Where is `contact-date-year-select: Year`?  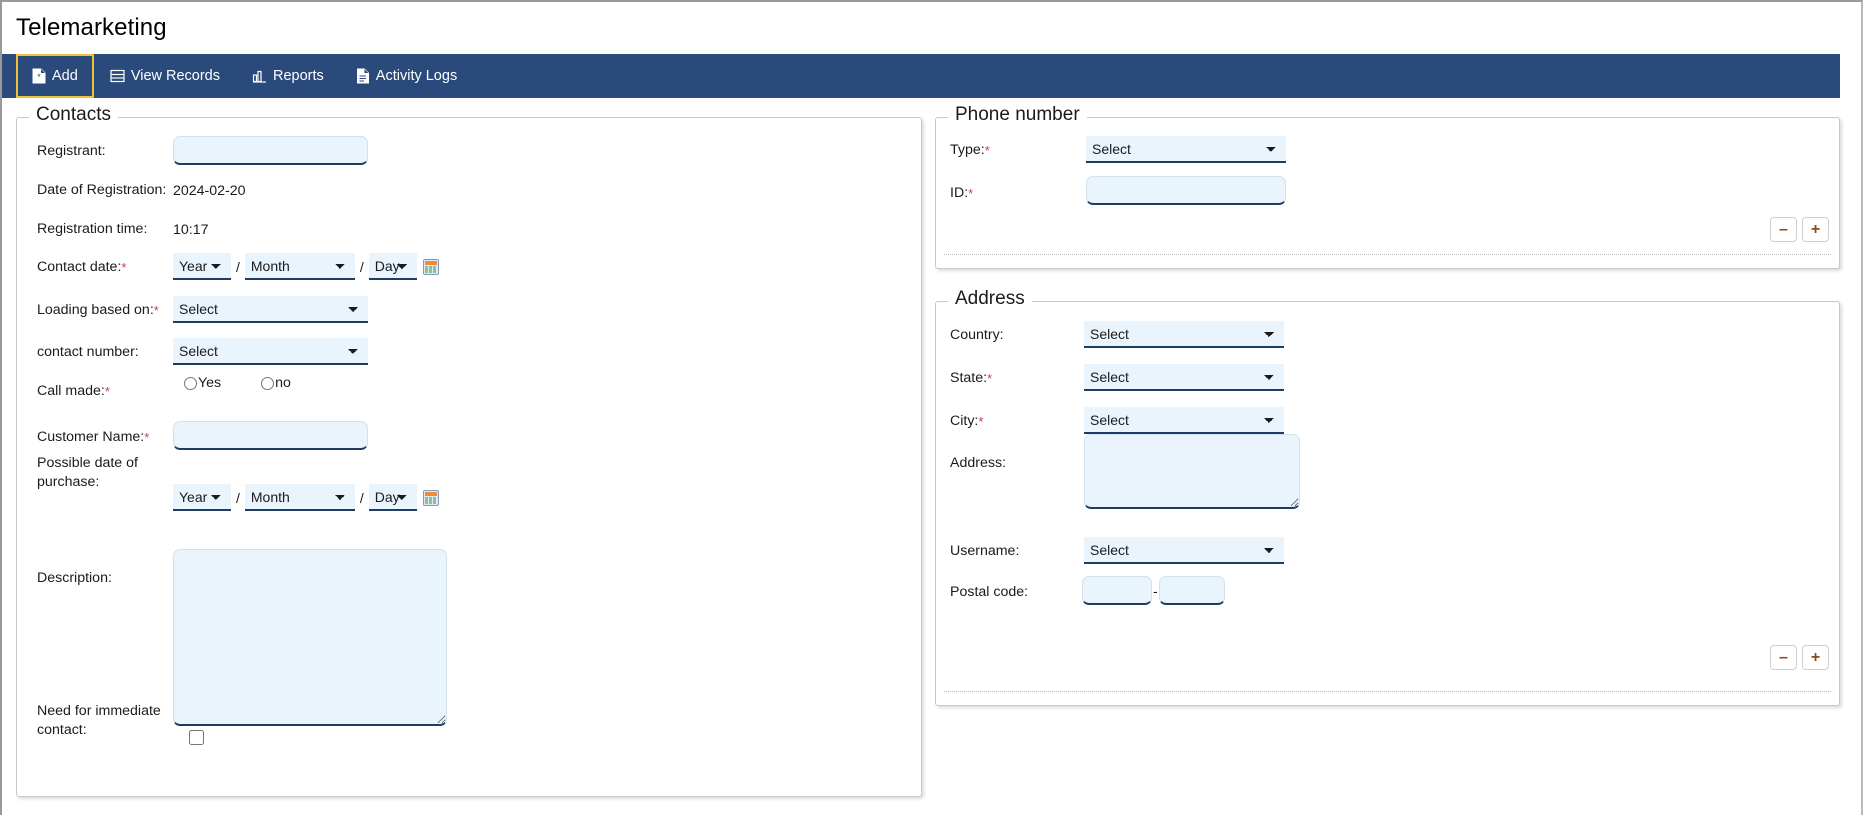 contact-date-year-select: Year is located at coordinates (202, 266).